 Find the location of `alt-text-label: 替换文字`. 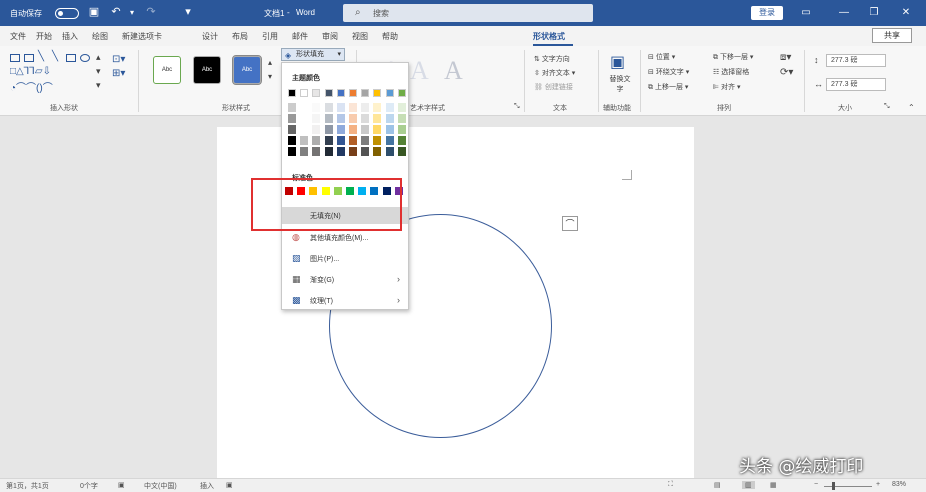

alt-text-label: 替换文字 is located at coordinates (620, 84).